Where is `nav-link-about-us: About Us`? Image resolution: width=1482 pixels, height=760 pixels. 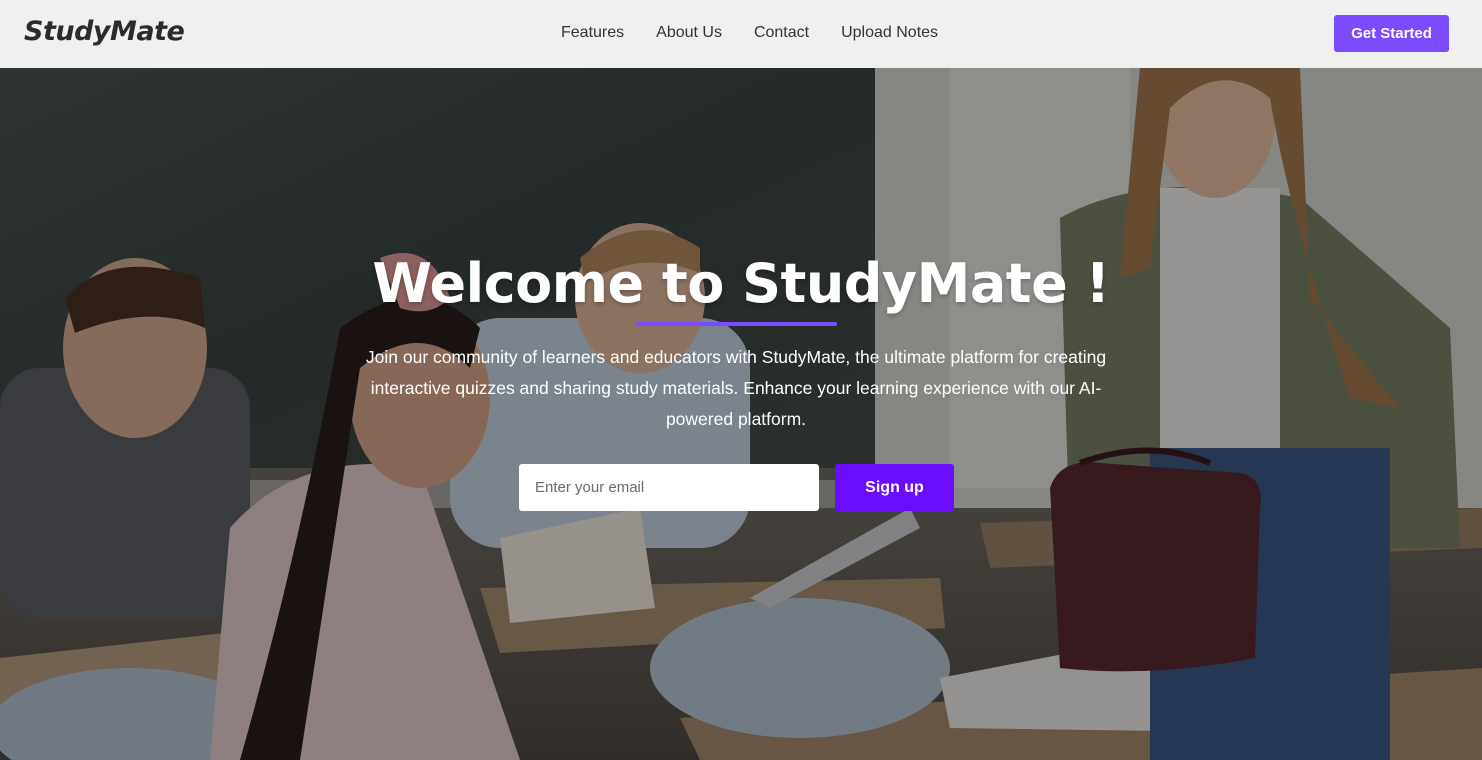
nav-link-about-us: About Us is located at coordinates (689, 33).